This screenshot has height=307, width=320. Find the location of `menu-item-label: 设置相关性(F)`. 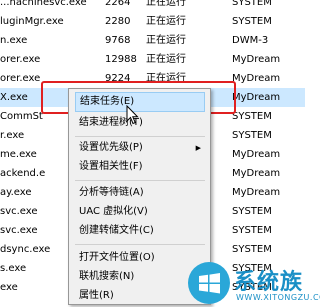

menu-item-label: 设置相关性(F) is located at coordinates (111, 166).